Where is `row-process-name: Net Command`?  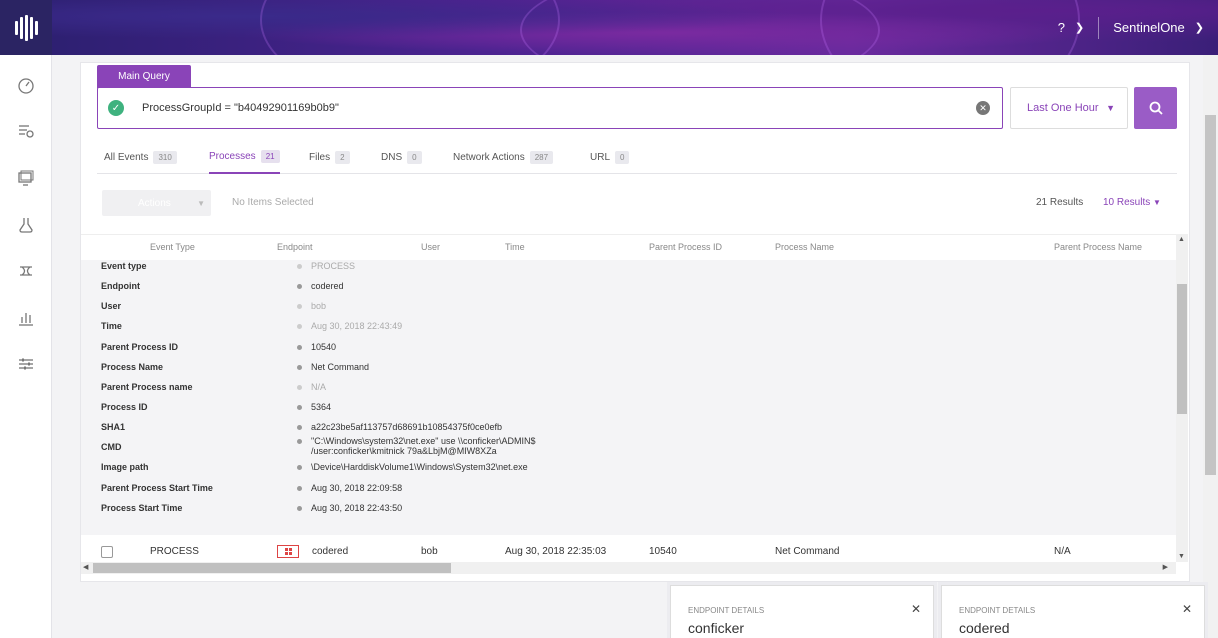
row-process-name: Net Command is located at coordinates (807, 551).